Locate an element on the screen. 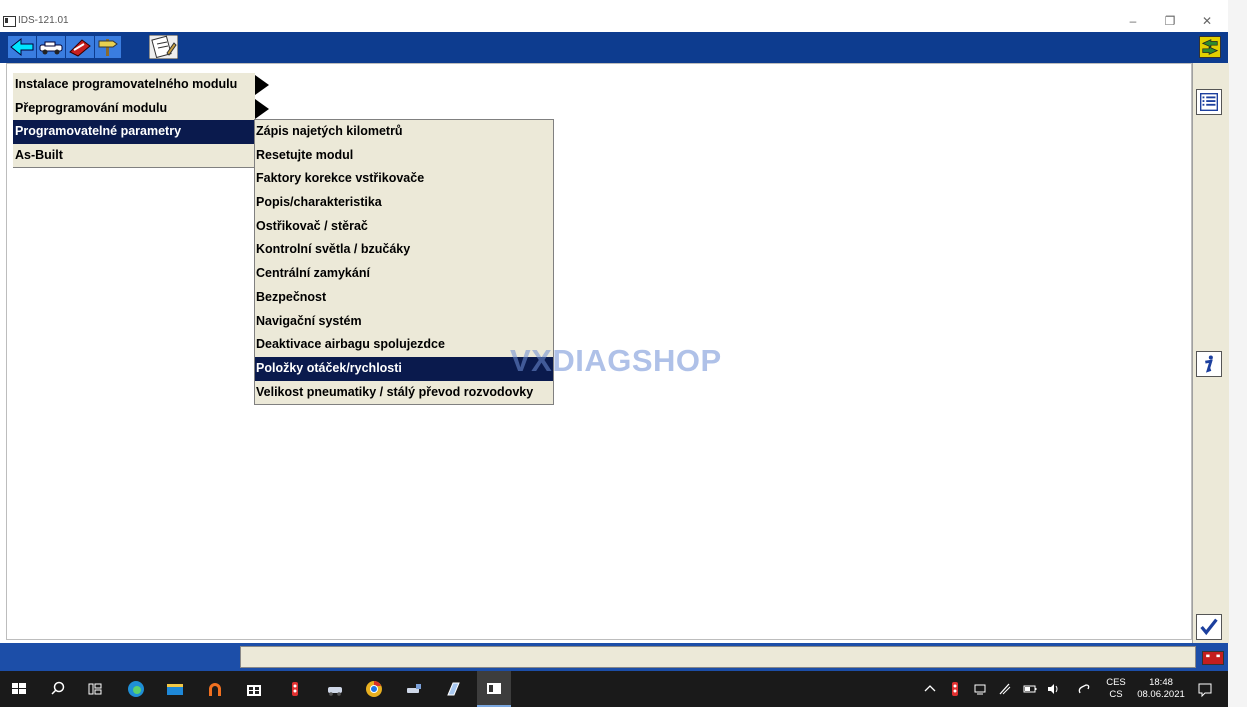 Image resolution: width=1247 pixels, height=721 pixels. menu-item-label: Přeprogramování modulu is located at coordinates (91, 107).